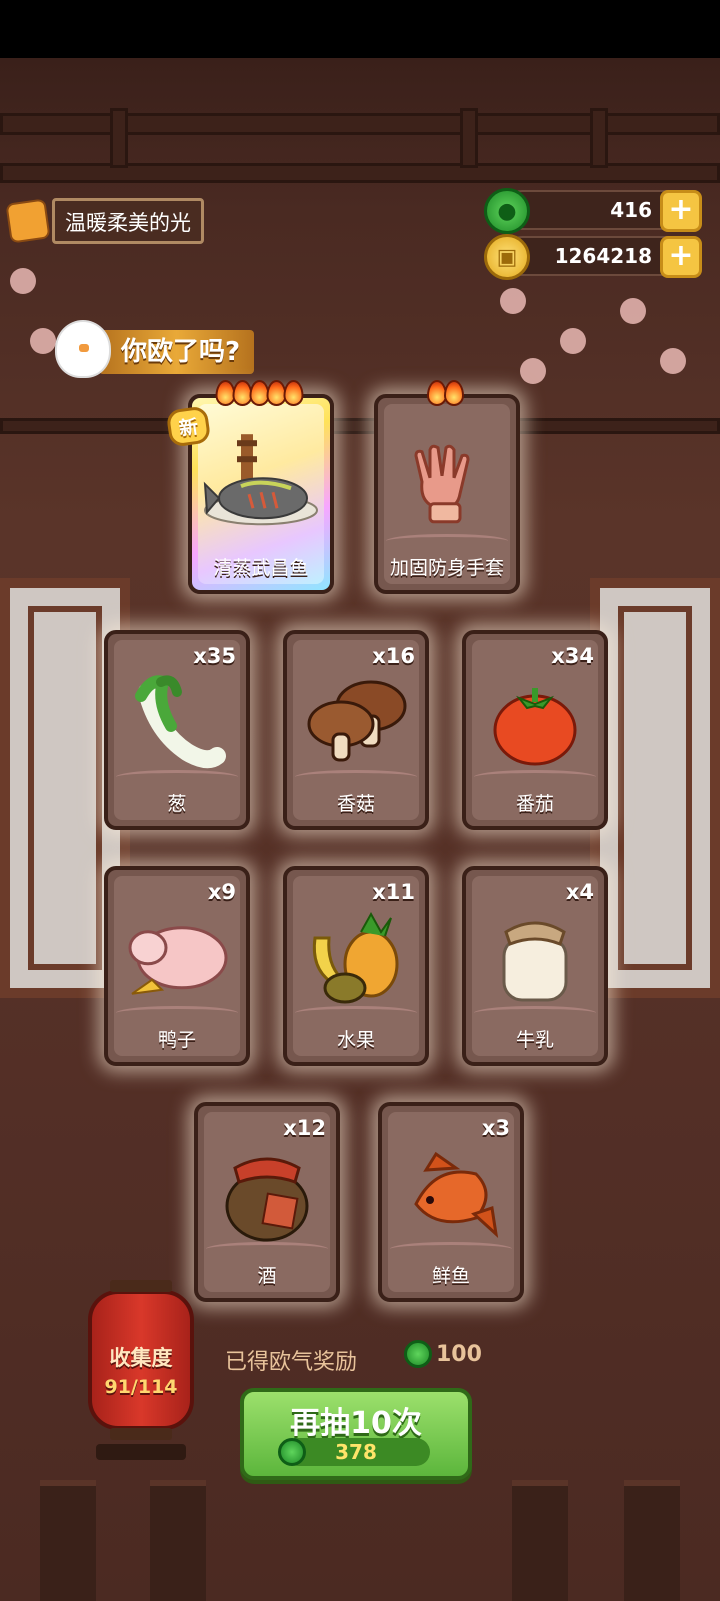 Image resolution: width=720 pixels, height=1601 pixels. I want to click on card-quantity: x35, so click(214, 656).